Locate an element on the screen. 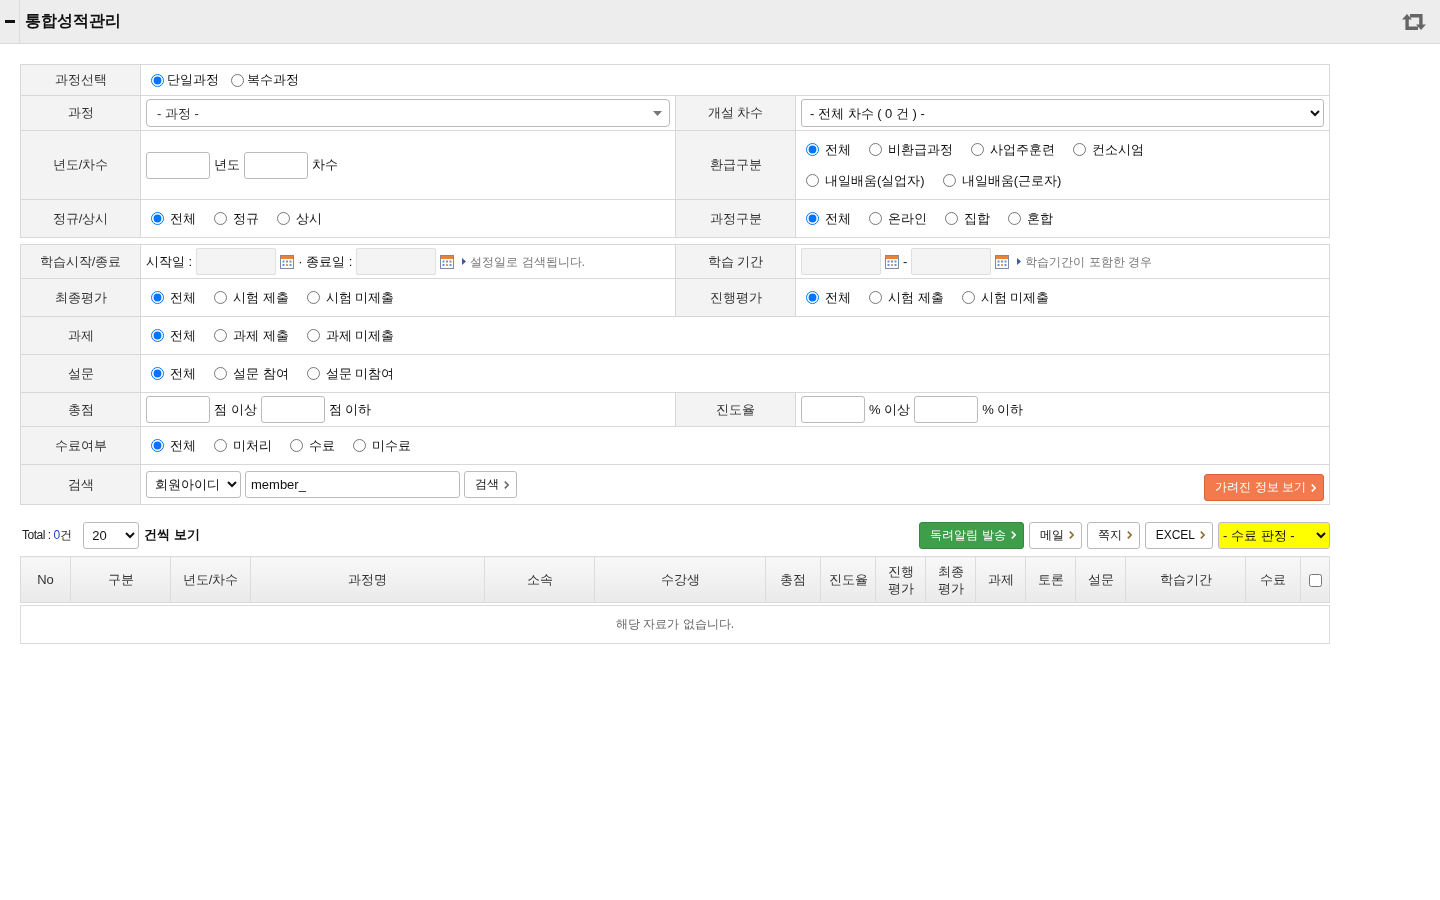  field-label: 학습 기간 is located at coordinates (735, 261).